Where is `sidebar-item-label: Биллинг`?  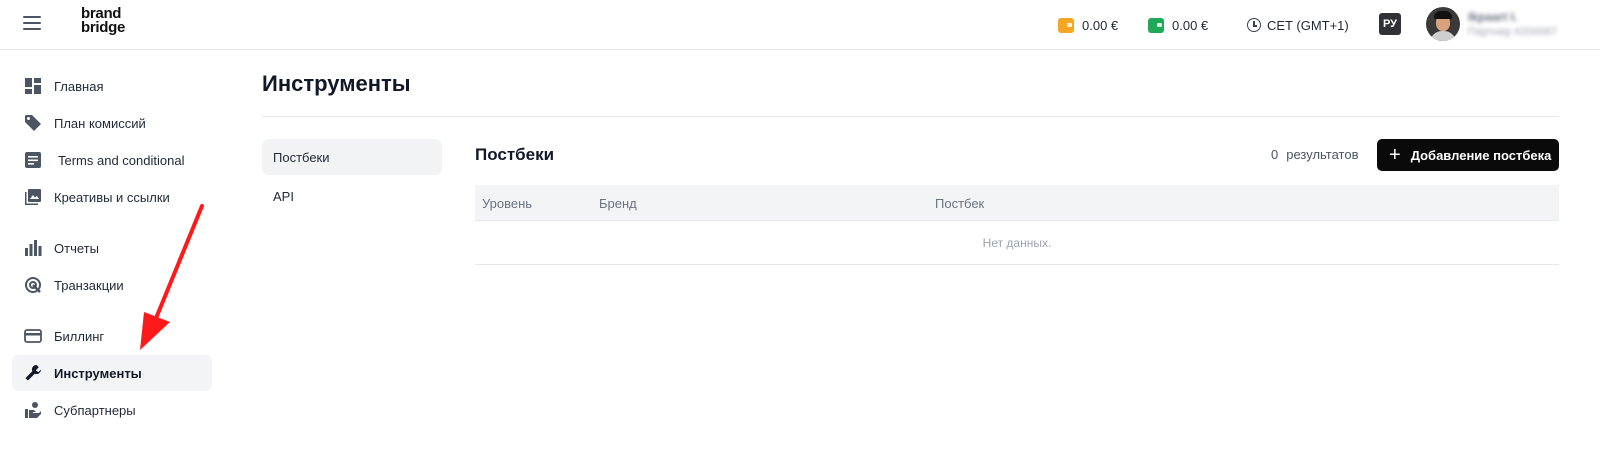 sidebar-item-label: Биллинг is located at coordinates (79, 336).